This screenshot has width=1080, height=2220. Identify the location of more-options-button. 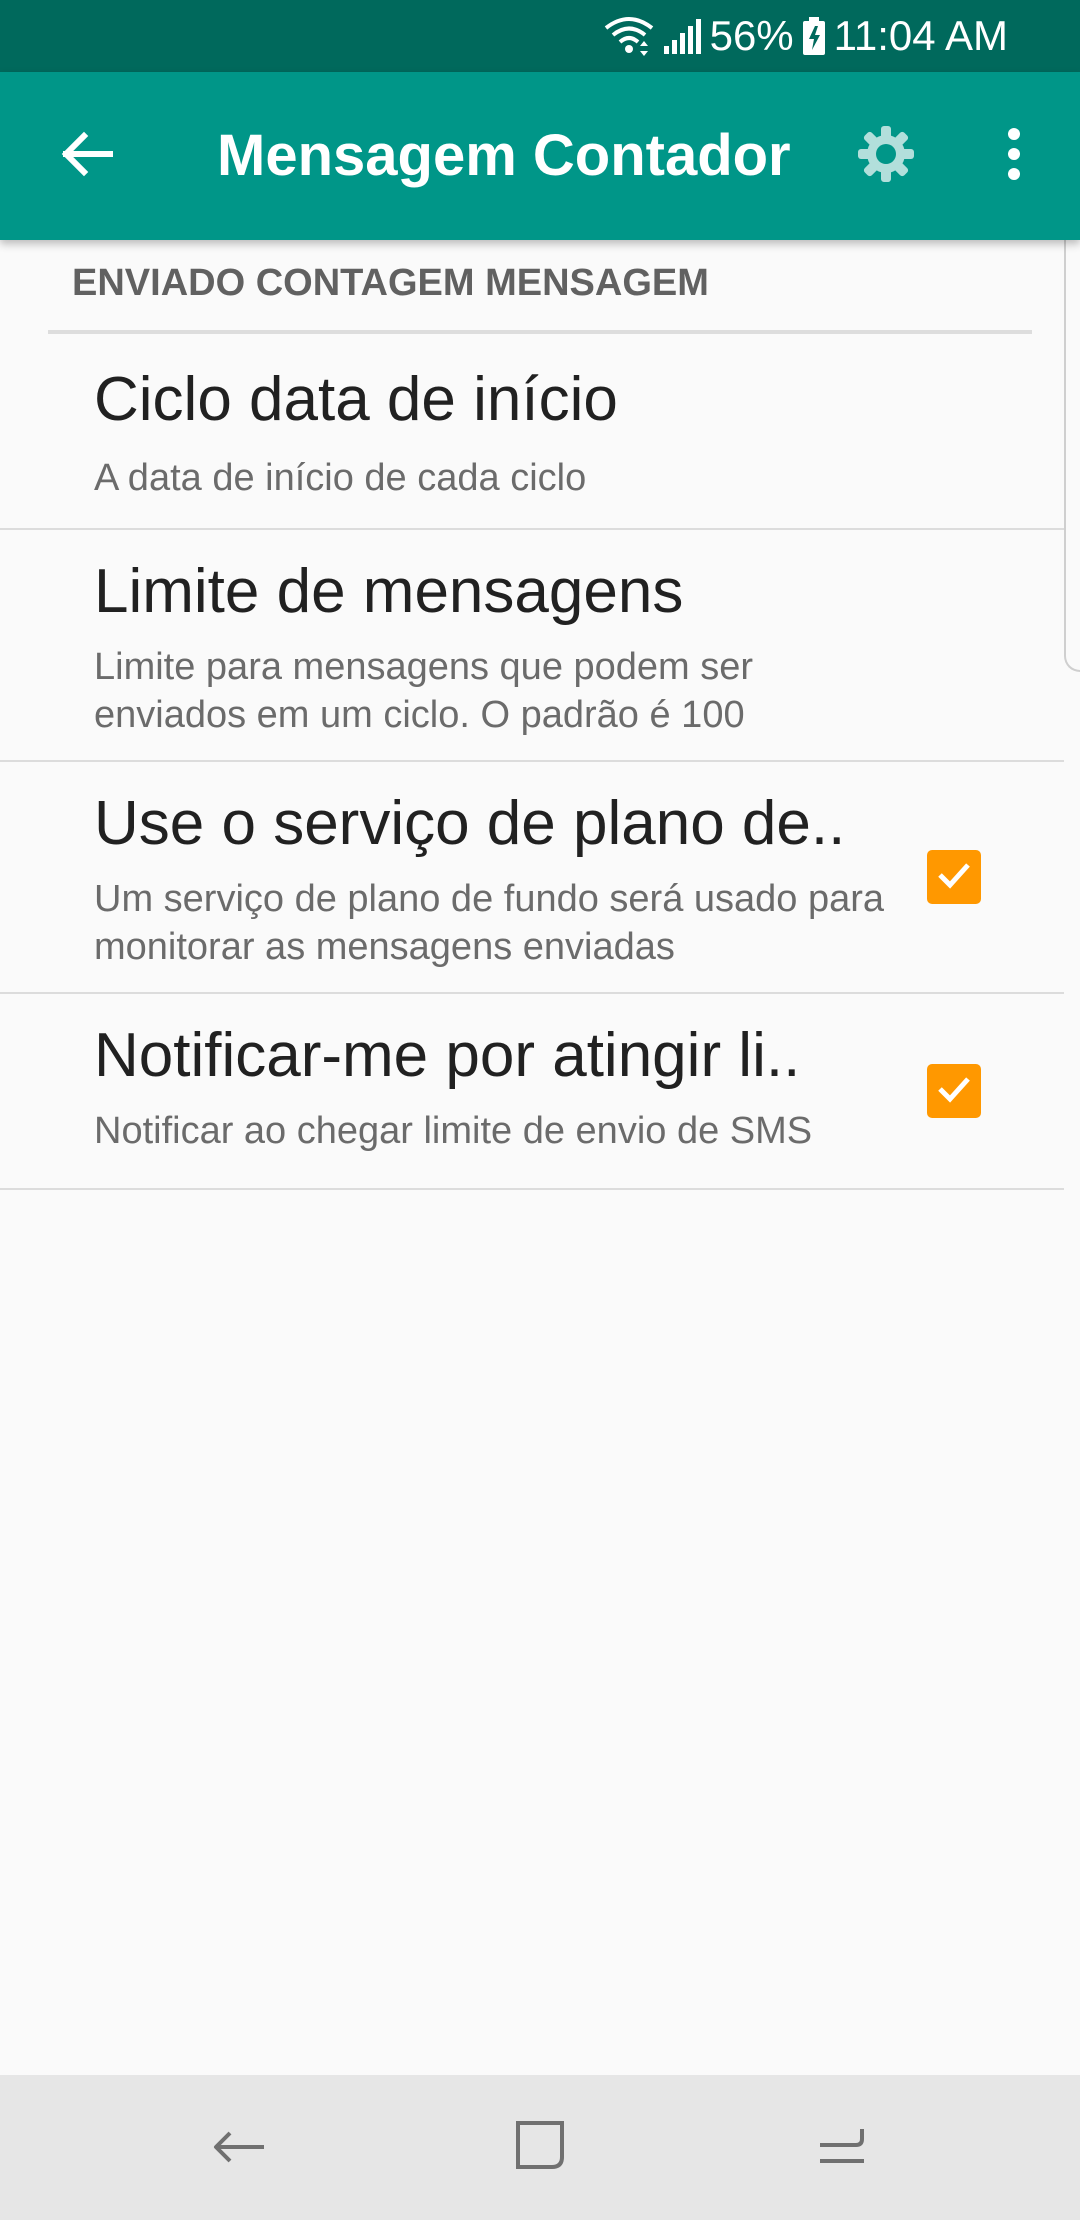
(1014, 156).